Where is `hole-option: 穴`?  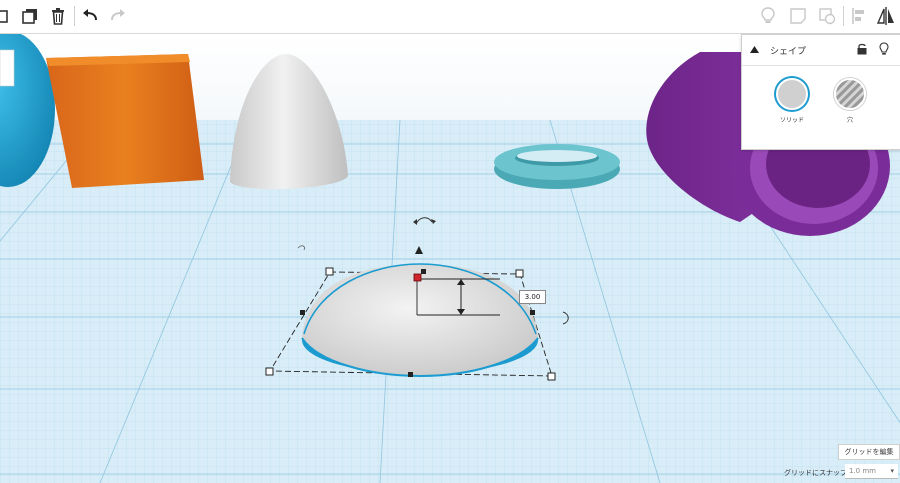
hole-option: 穴 is located at coordinates (850, 101).